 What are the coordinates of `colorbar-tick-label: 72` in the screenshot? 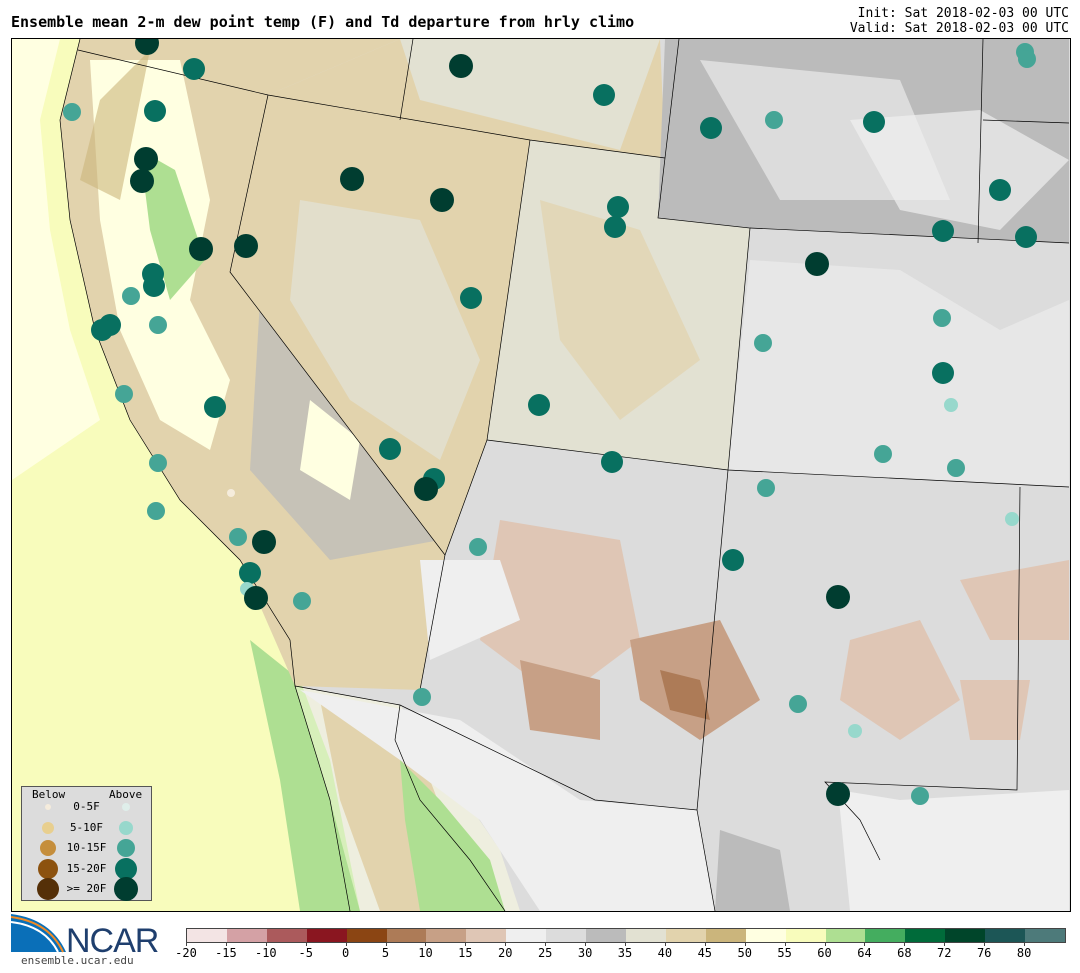 It's located at (944, 953).